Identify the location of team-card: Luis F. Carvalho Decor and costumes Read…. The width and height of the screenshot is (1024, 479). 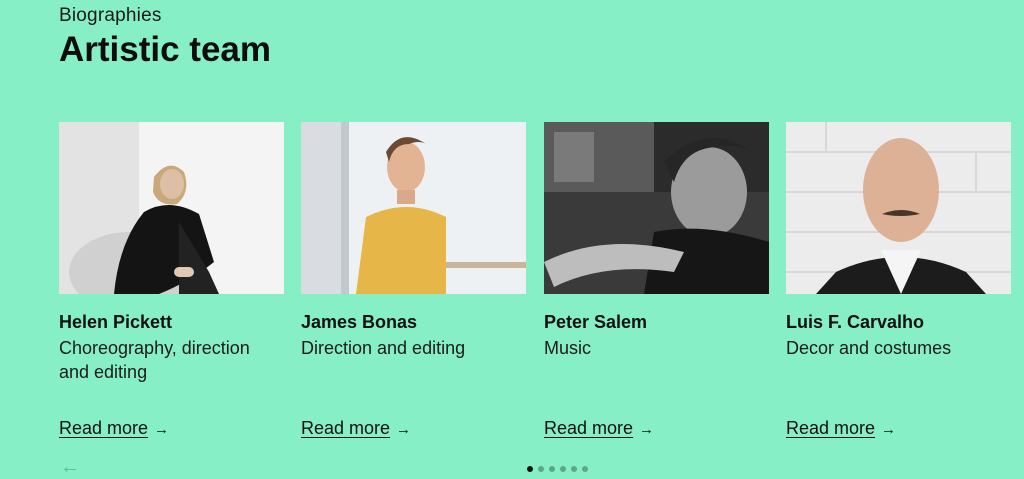
(898, 280).